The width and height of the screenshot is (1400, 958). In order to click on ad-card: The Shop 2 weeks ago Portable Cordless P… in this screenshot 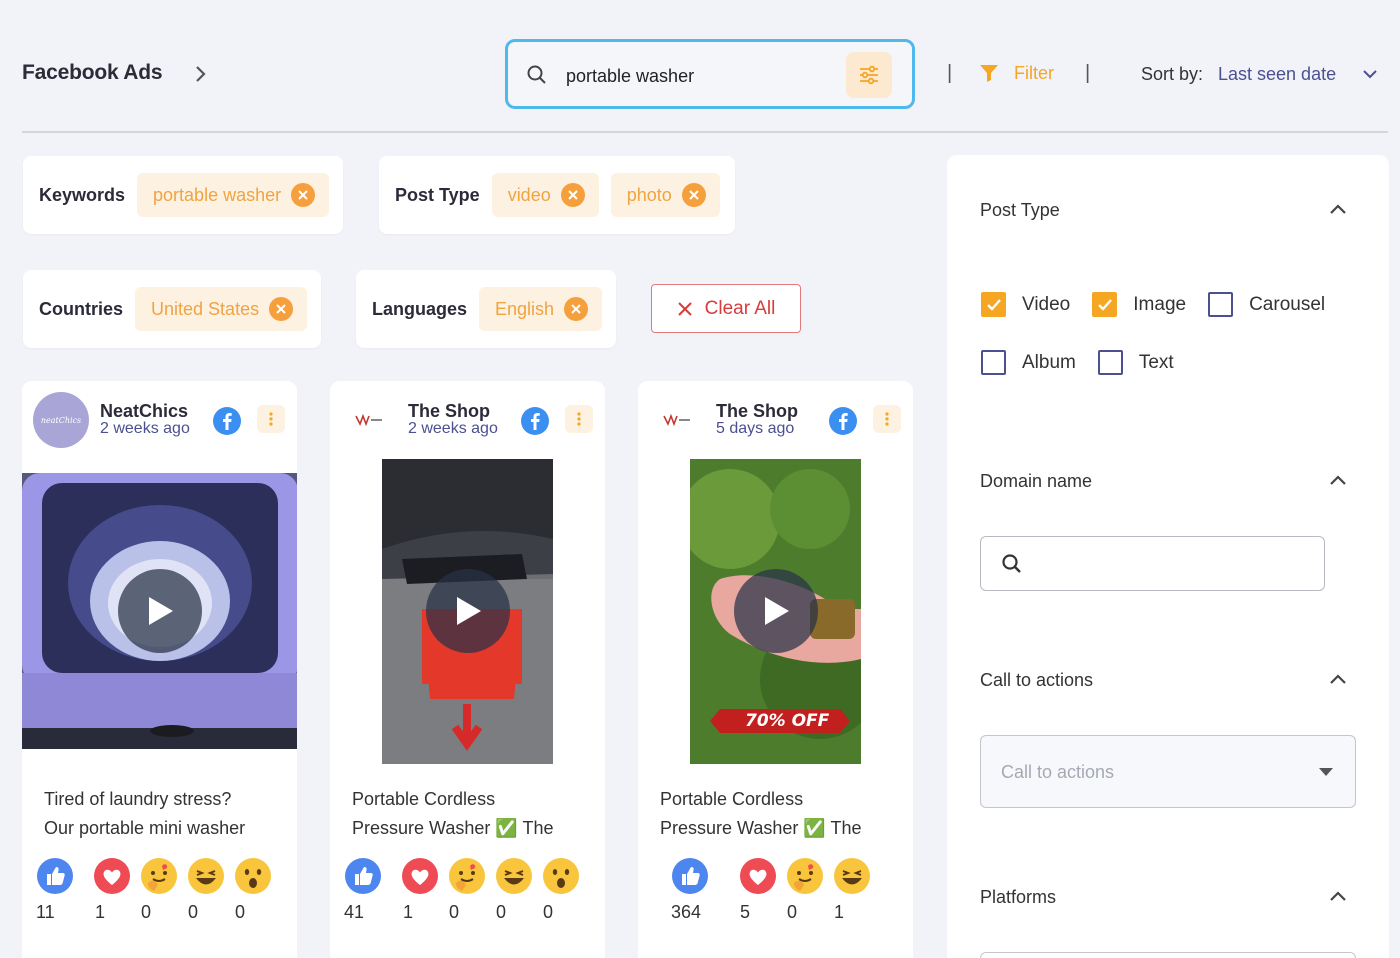, I will do `click(467, 669)`.